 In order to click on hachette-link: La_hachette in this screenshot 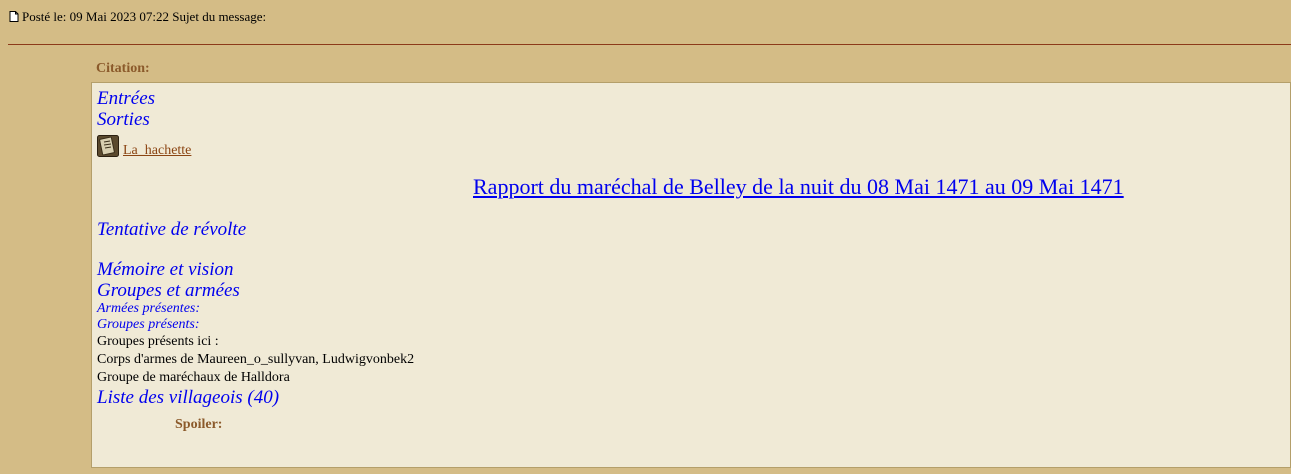, I will do `click(157, 150)`.